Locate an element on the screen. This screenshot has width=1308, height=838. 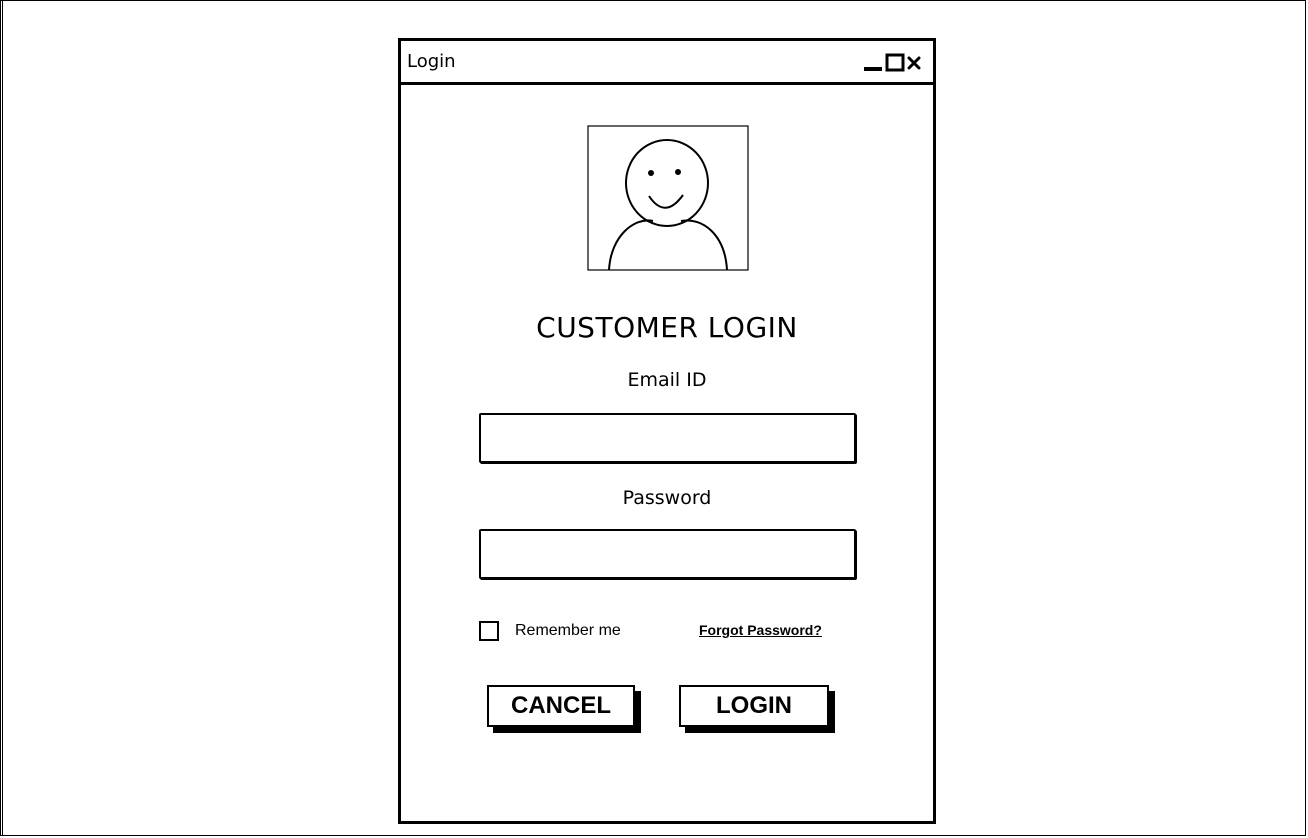
remember-me-option: Remember me is located at coordinates (550, 631).